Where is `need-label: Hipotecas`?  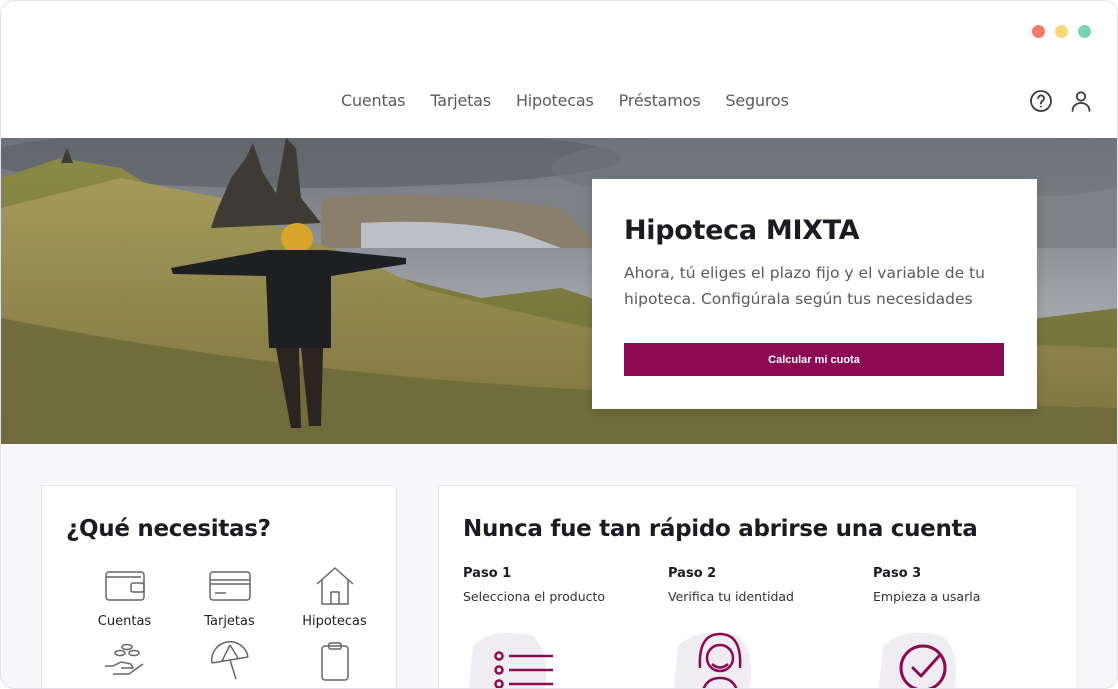 need-label: Hipotecas is located at coordinates (334, 621).